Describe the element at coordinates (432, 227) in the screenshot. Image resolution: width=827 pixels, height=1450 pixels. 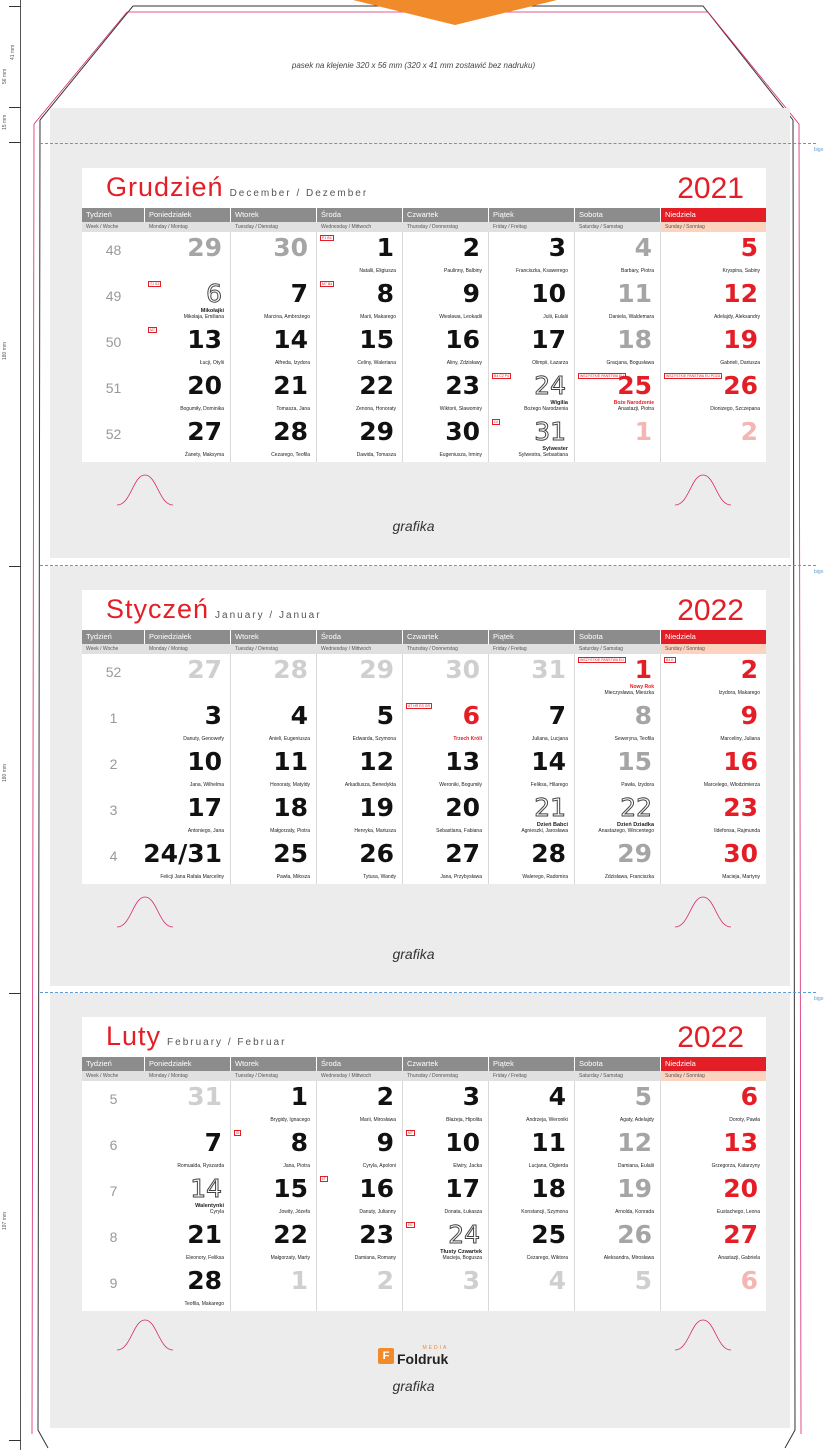
I see `weekday-sublabel: Thursday / Donnerstag` at that location.